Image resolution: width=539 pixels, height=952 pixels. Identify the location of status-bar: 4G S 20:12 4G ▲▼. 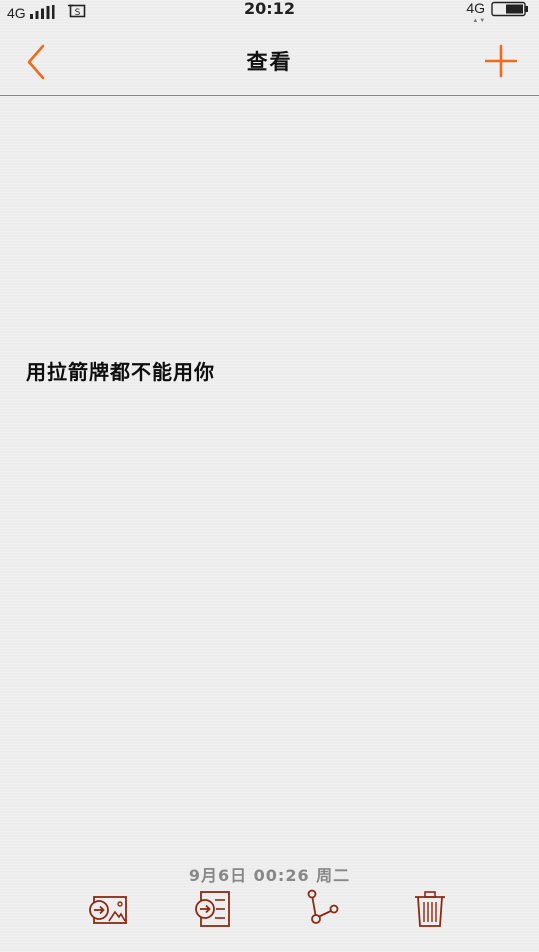
(269, 12).